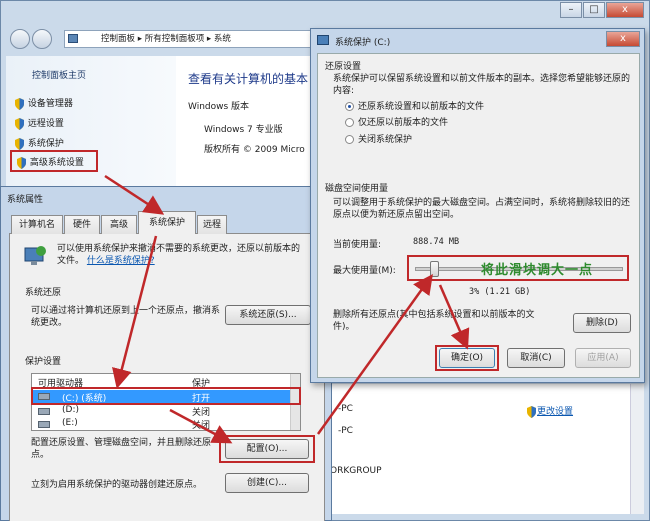  I want to click on create-description: 立刻为启用系统保护的驱动器创建还原点。, so click(117, 485).